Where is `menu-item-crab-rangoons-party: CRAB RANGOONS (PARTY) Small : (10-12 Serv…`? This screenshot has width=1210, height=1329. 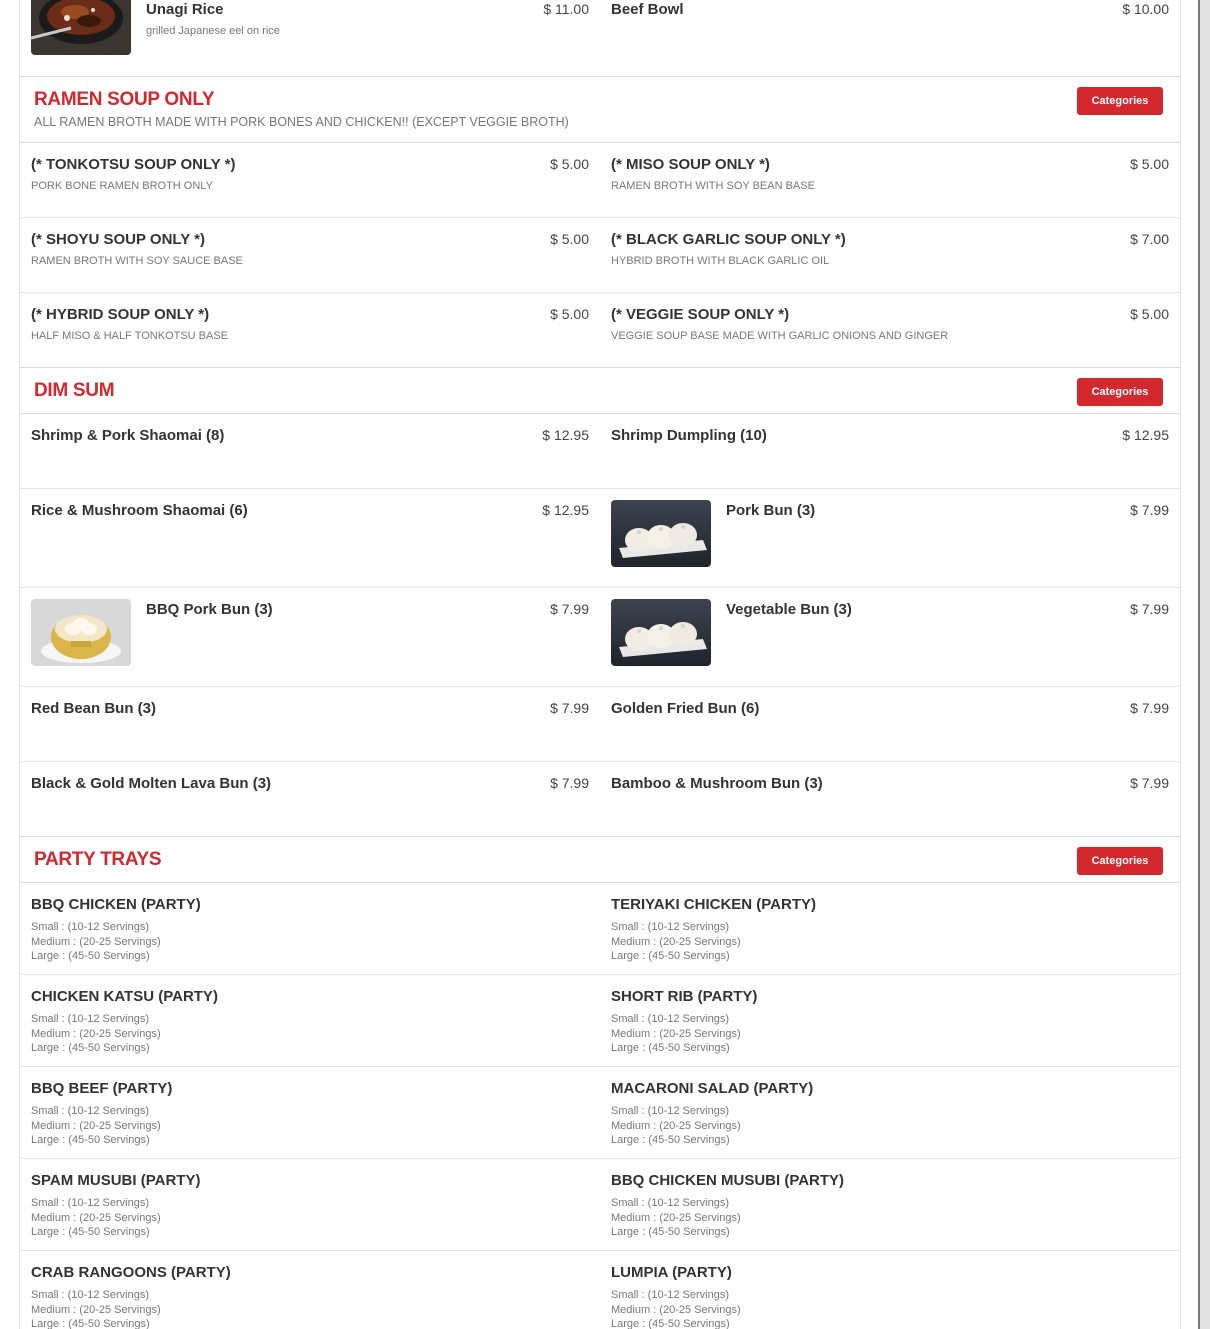
menu-item-crab-rangoons-party: CRAB RANGOONS (PARTY) Small : (10-12 Serv… is located at coordinates (310, 1290).